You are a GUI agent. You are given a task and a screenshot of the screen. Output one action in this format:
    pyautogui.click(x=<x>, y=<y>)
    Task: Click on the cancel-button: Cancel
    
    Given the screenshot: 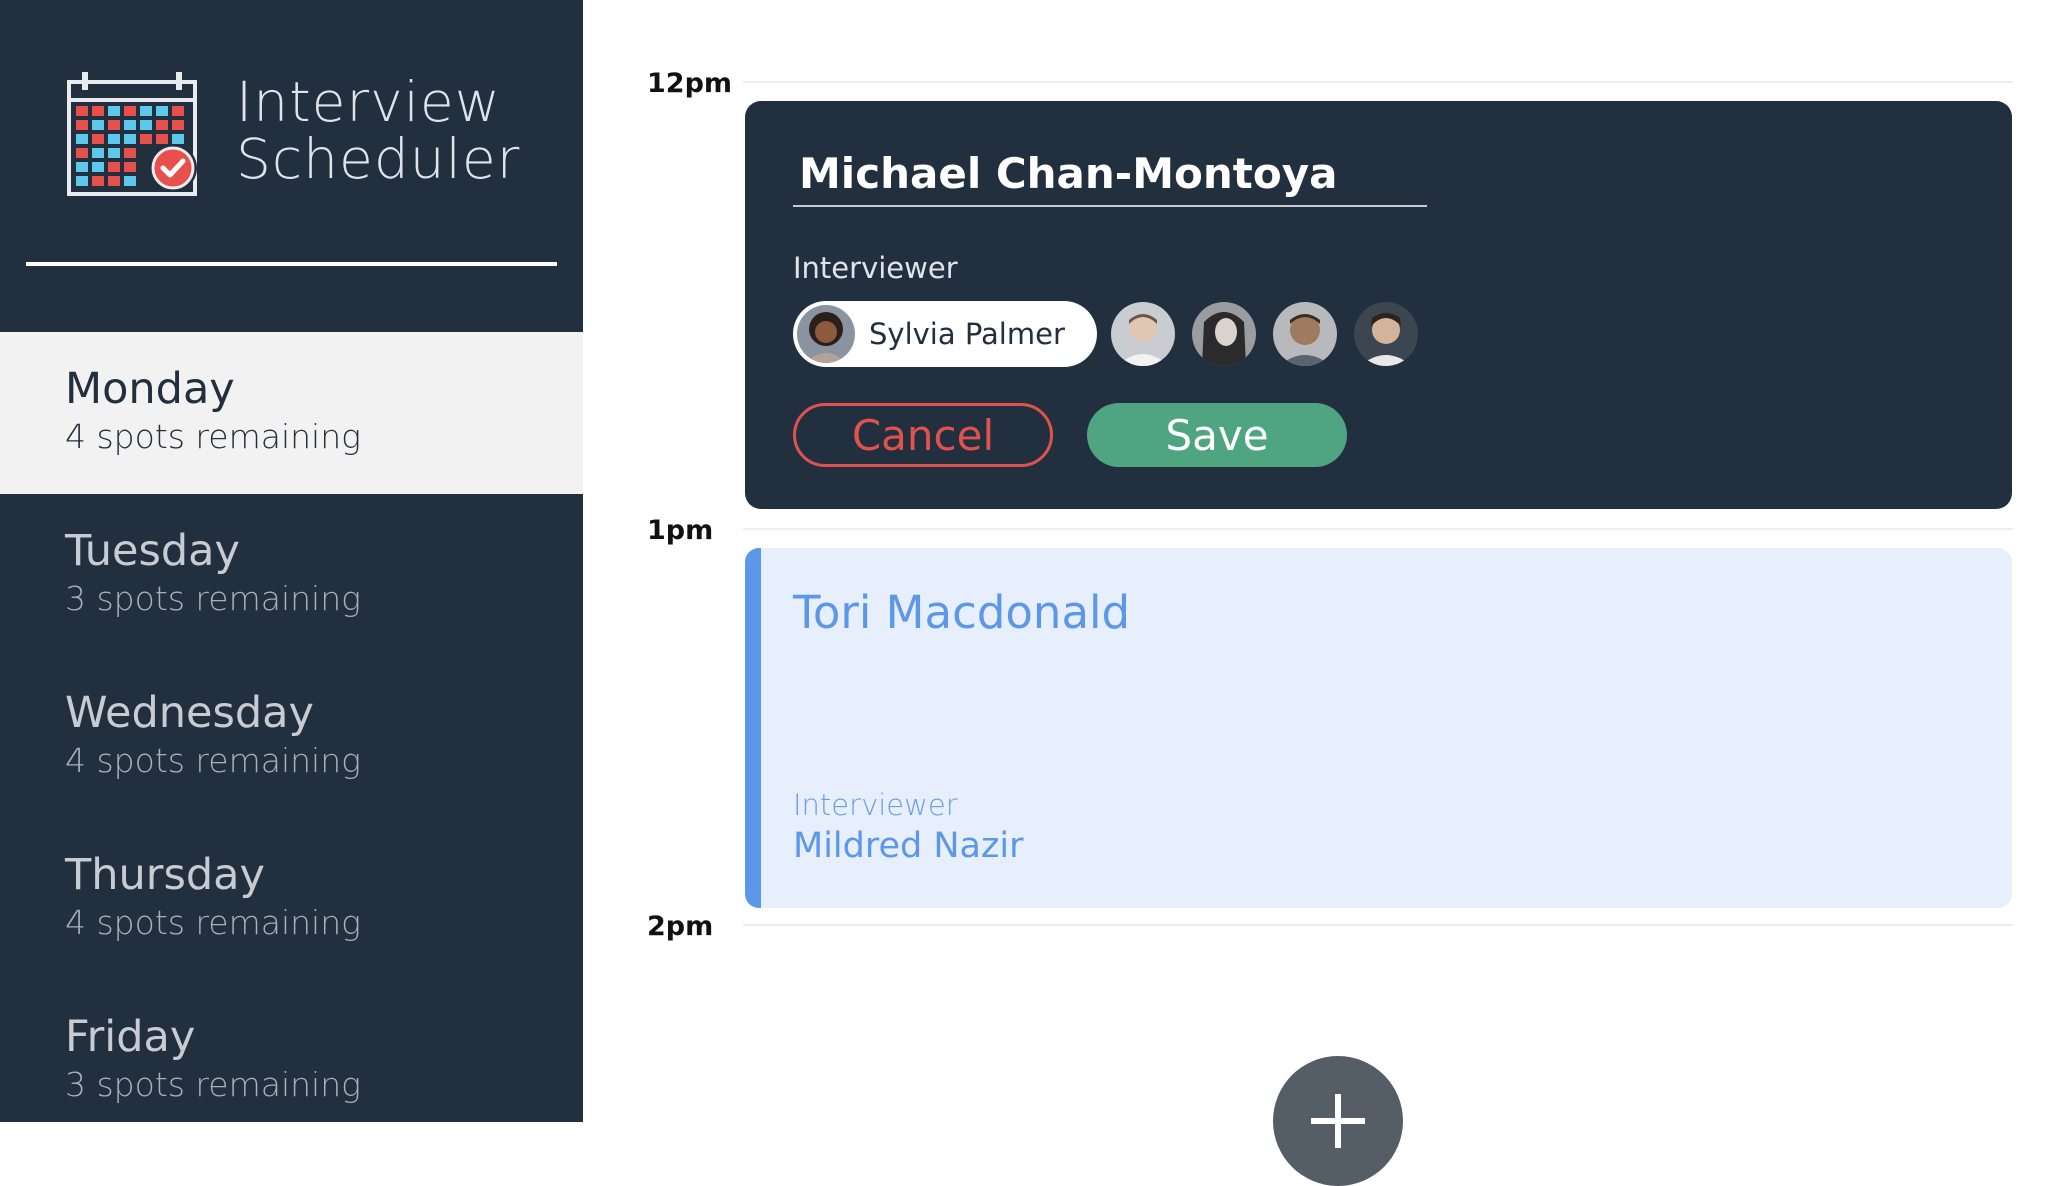 What is the action you would take?
    pyautogui.click(x=923, y=435)
    